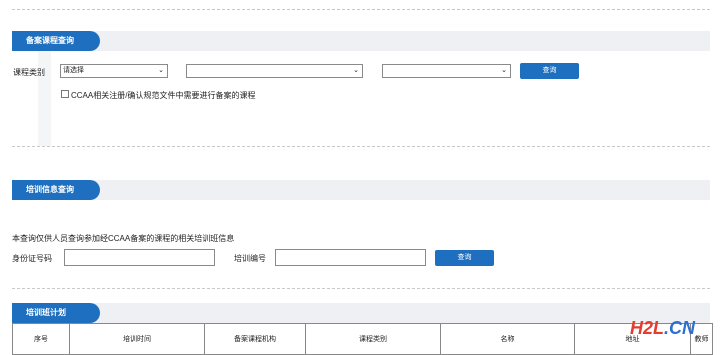  I want to click on select-1-value: 请选择, so click(73, 70).